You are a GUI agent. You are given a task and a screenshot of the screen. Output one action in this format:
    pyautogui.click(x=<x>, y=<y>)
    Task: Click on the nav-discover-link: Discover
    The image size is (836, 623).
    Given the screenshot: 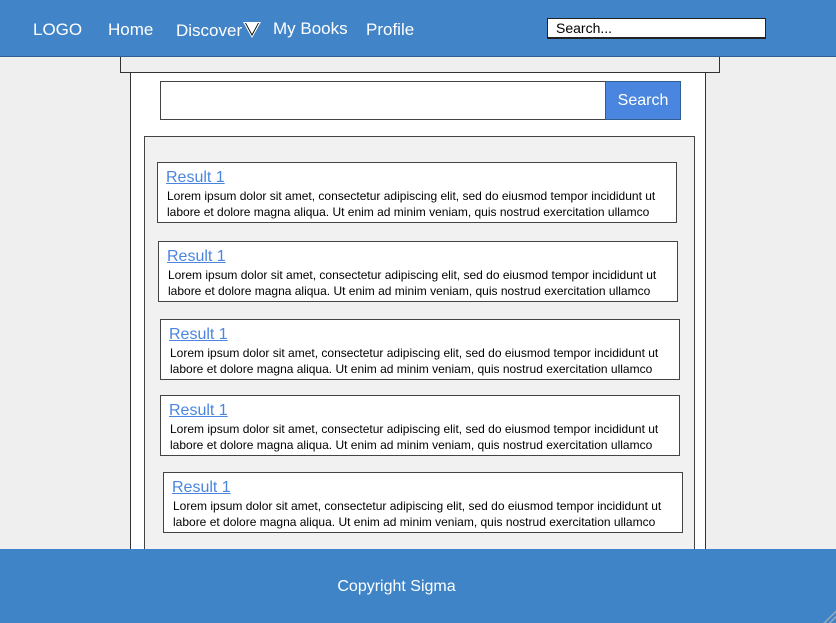 What is the action you would take?
    pyautogui.click(x=209, y=31)
    